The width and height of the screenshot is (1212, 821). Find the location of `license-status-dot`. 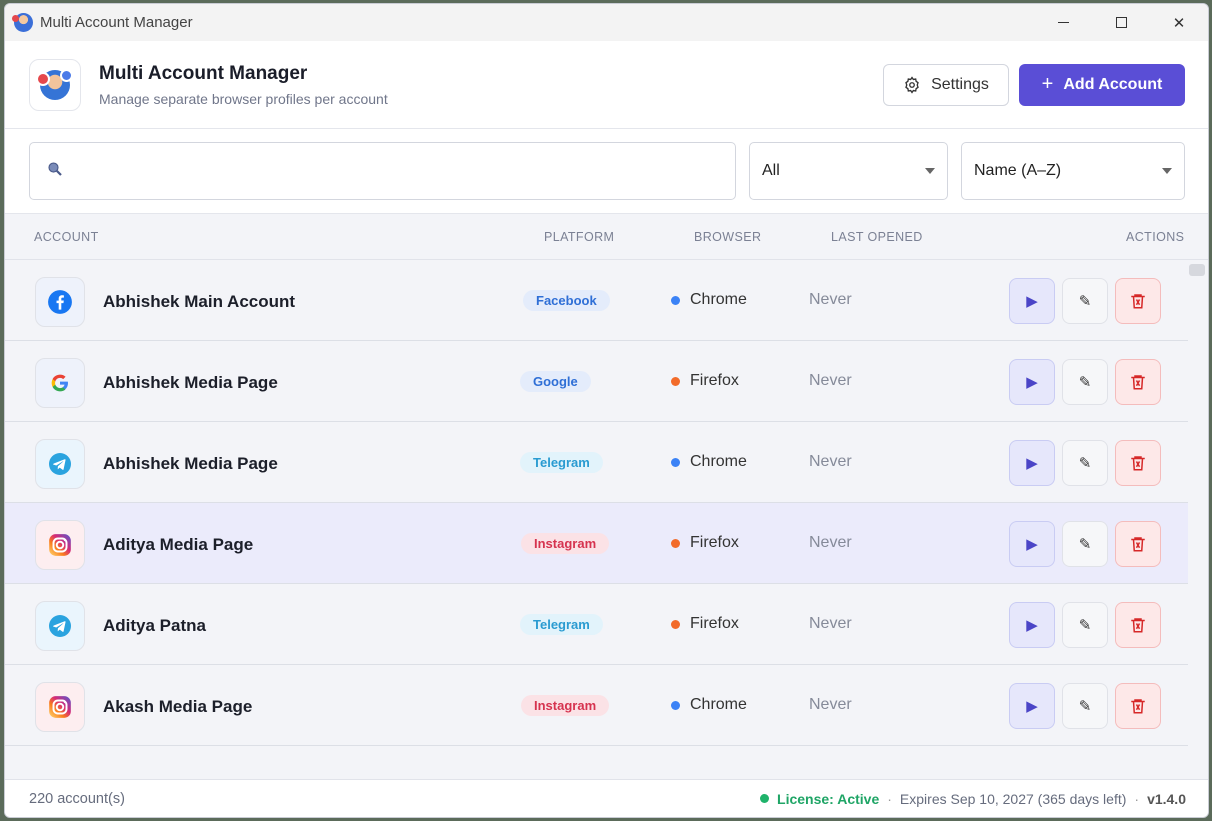

license-status-dot is located at coordinates (765, 798).